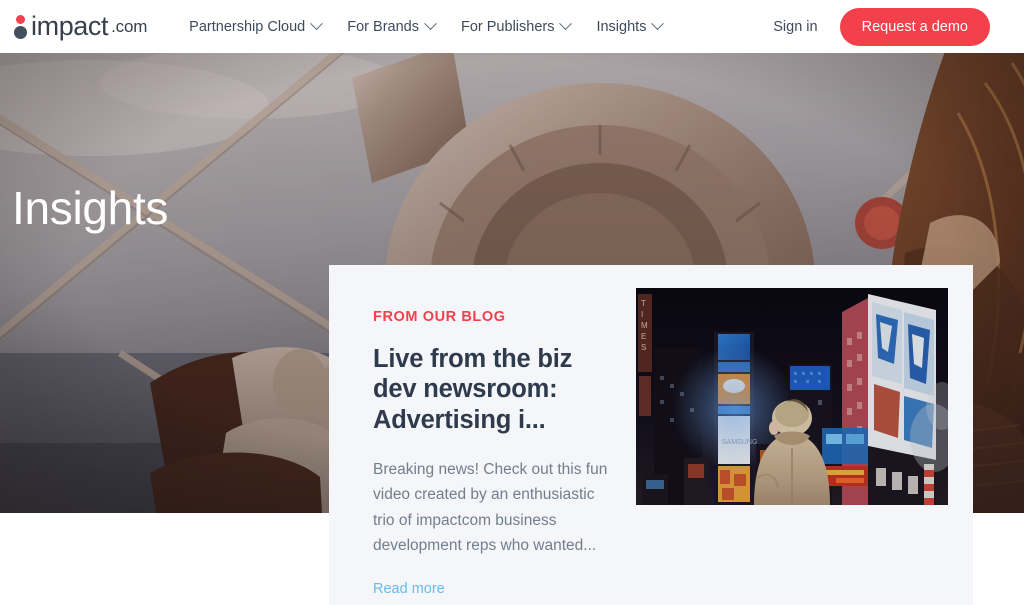  Describe the element at coordinates (507, 26) in the screenshot. I see `nav-item-label: For Publishers` at that location.